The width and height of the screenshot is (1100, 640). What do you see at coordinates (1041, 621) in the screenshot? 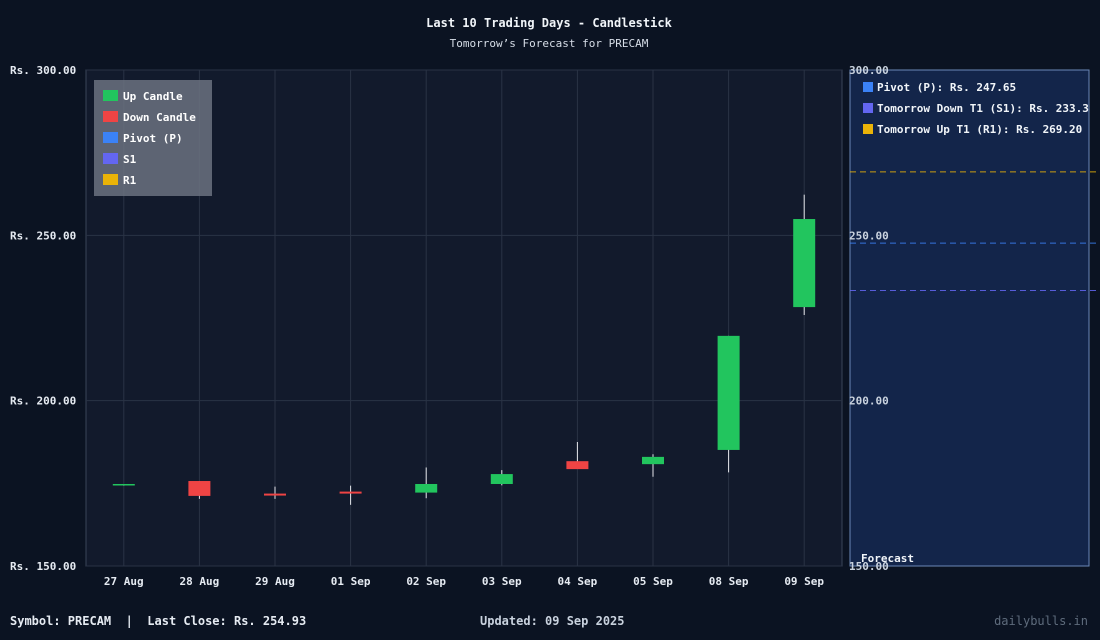
I see `footer-brand: dailybulls.in` at bounding box center [1041, 621].